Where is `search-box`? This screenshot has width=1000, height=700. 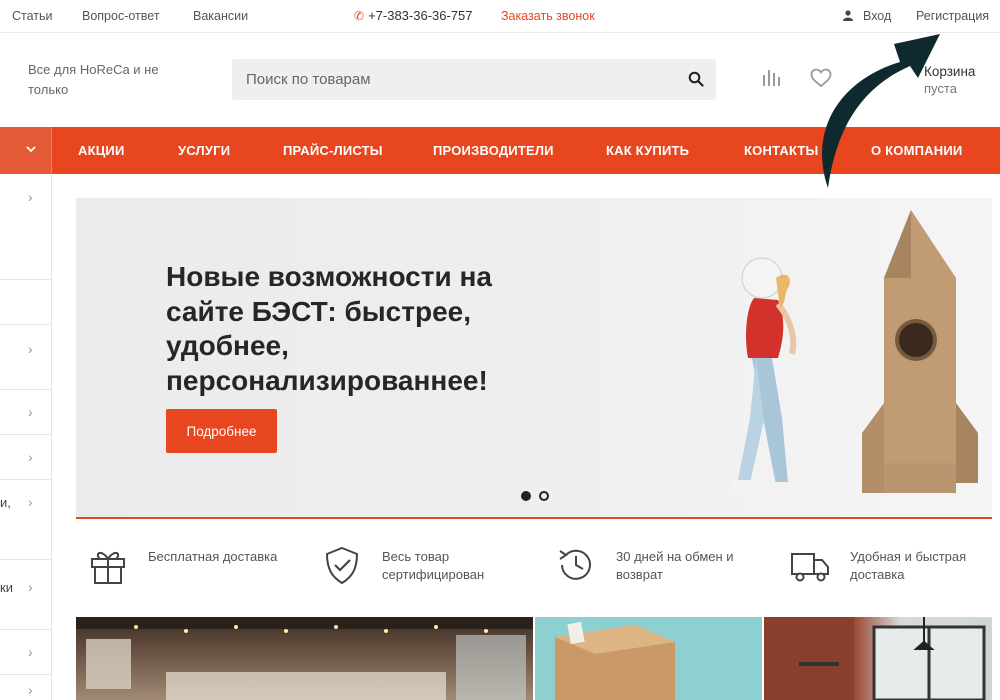
search-box is located at coordinates (474, 79).